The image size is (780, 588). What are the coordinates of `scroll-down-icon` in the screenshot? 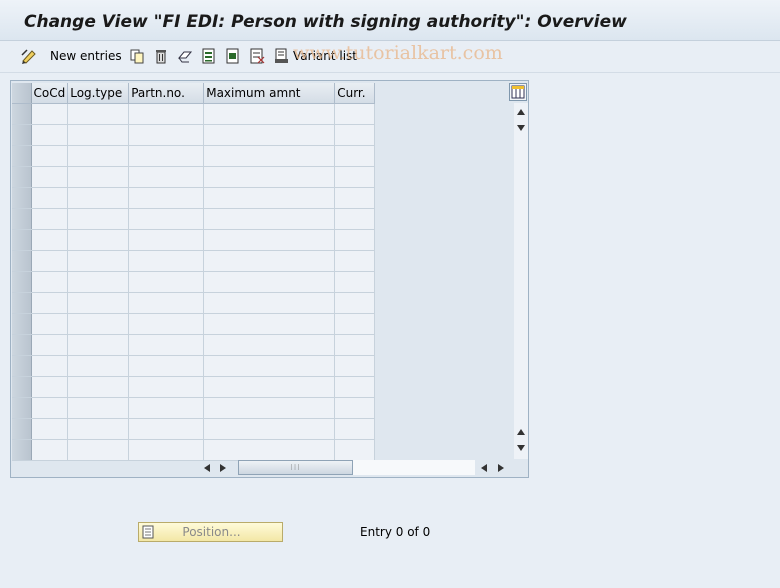 It's located at (521, 128).